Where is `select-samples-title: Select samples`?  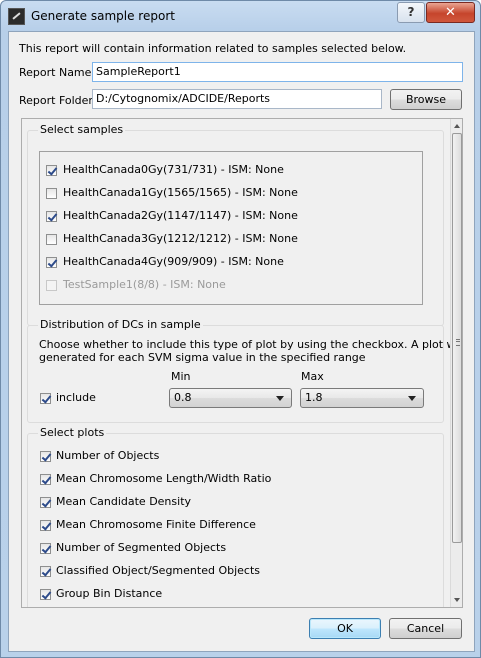 select-samples-title: Select samples is located at coordinates (82, 129).